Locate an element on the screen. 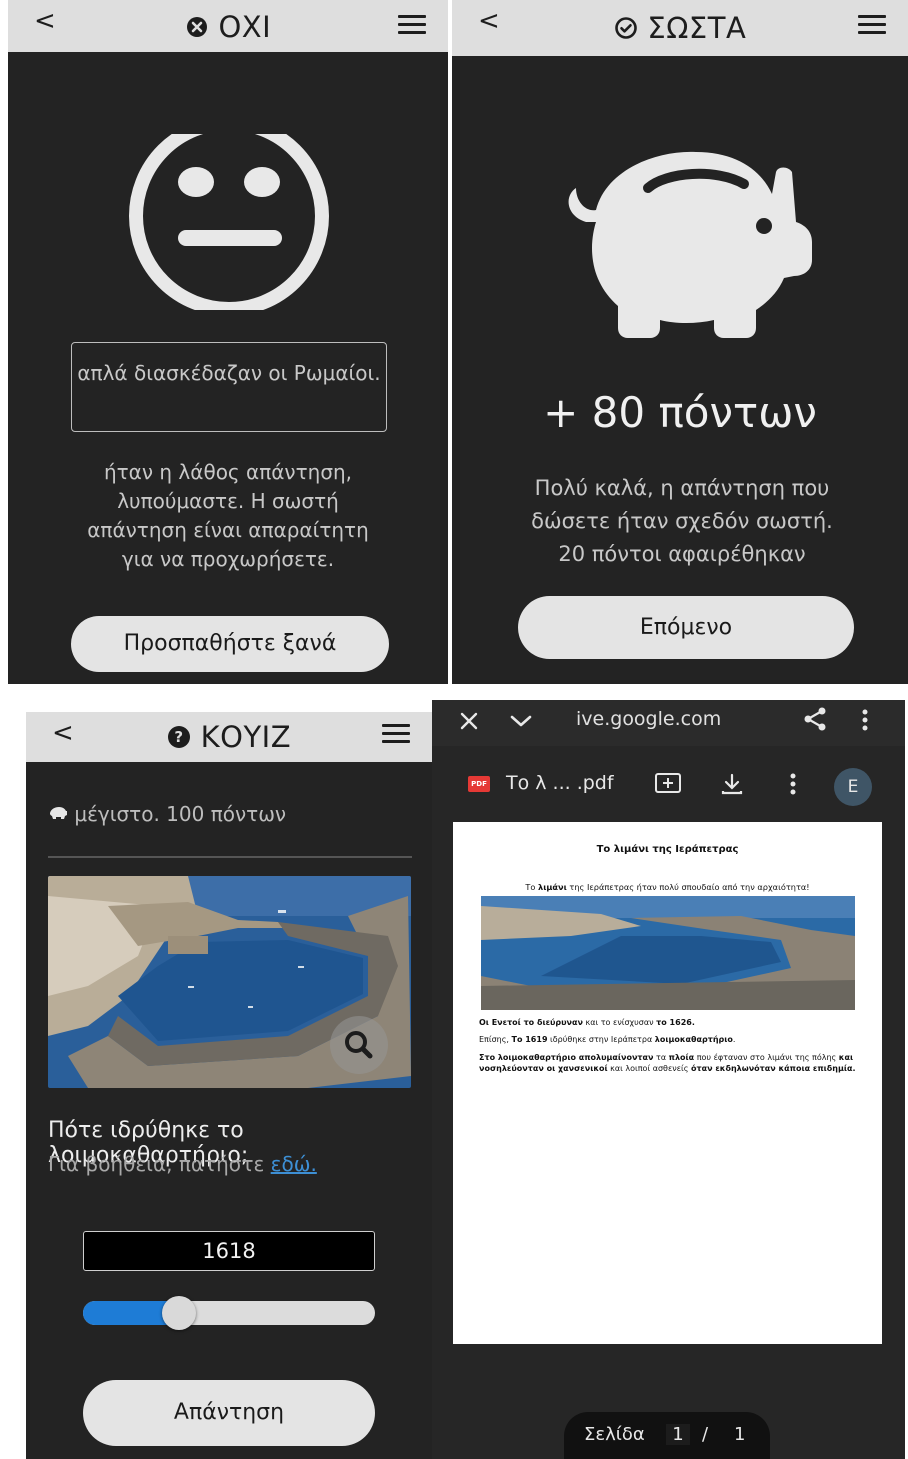 Image resolution: width=908 pixels, height=1459 pixels. given-answer-box: απλά διασκέδαζαν οι Ρωμαίοι. is located at coordinates (229, 387).